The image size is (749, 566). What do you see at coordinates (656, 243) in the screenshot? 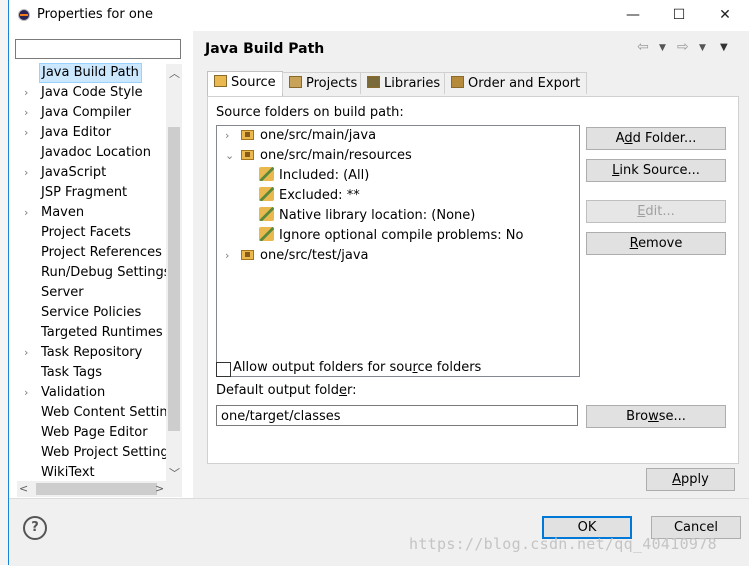
I see `remove-button: Remove` at bounding box center [656, 243].